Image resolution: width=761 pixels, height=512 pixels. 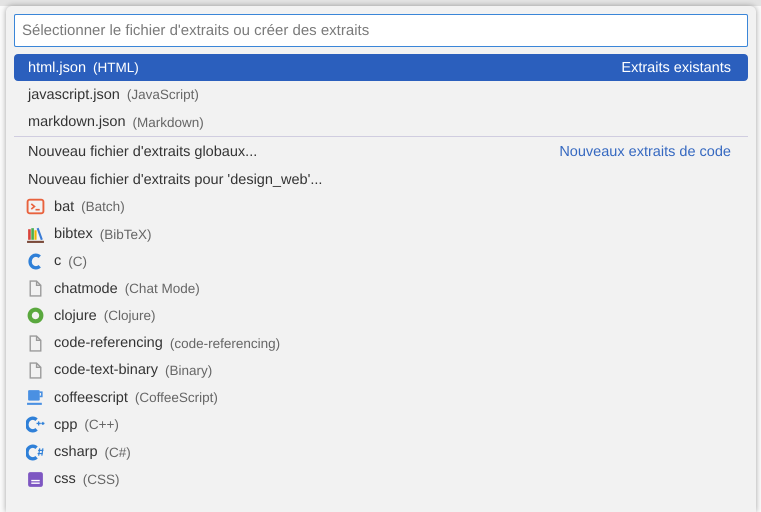 What do you see at coordinates (381, 68) in the screenshot?
I see `list-item: html.json (HTML) Extraits existants` at bounding box center [381, 68].